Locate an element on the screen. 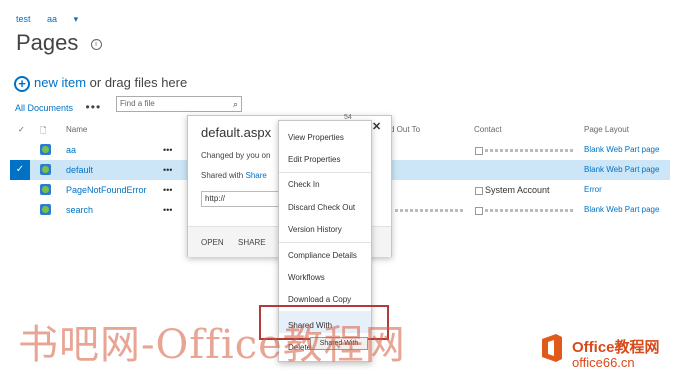 This screenshot has width=700, height=383. callout-file-name: default.aspx is located at coordinates (236, 132).